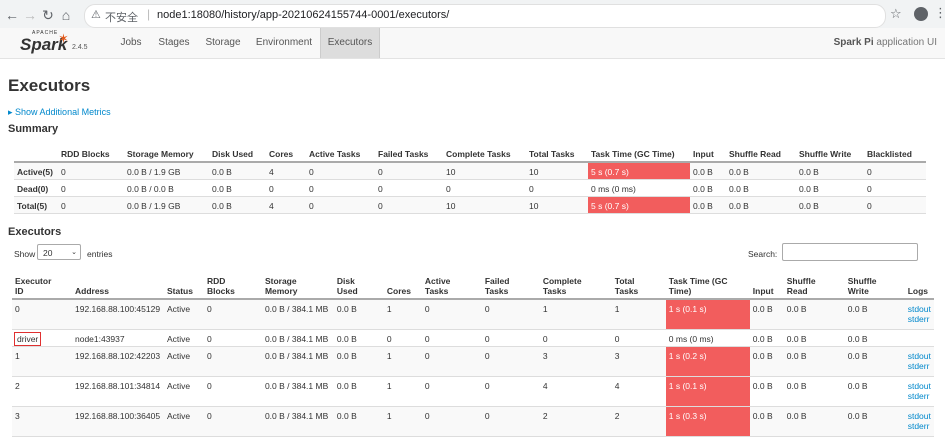 Image resolution: width=945 pixels, height=438 pixels. I want to click on bookmark-star-icon: ☆, so click(896, 14).